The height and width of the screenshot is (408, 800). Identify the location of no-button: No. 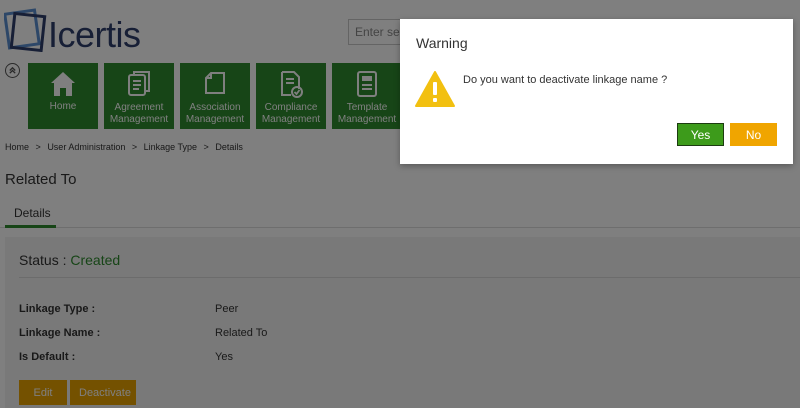
(753, 134).